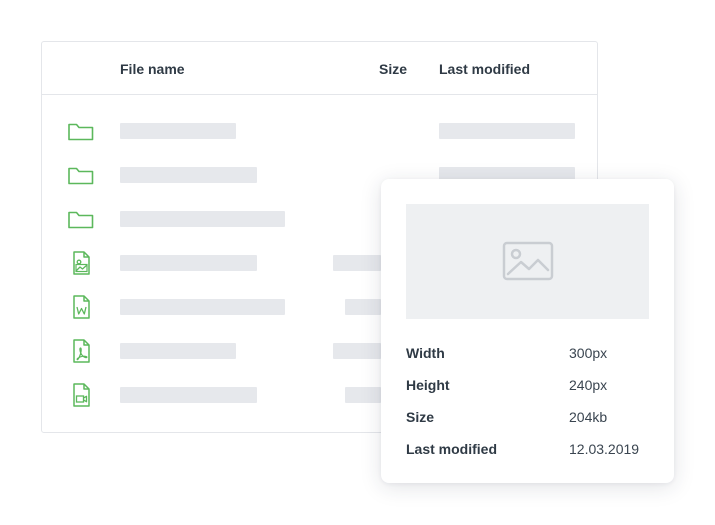 This screenshot has width=715, height=525. Describe the element at coordinates (393, 69) in the screenshot. I see `column-header-size: Size` at that location.